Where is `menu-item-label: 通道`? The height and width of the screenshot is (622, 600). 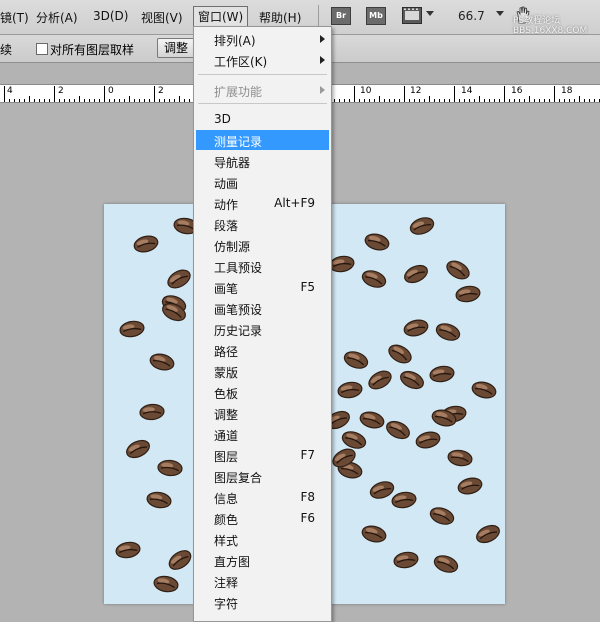
menu-item-label: 通道 is located at coordinates (226, 436).